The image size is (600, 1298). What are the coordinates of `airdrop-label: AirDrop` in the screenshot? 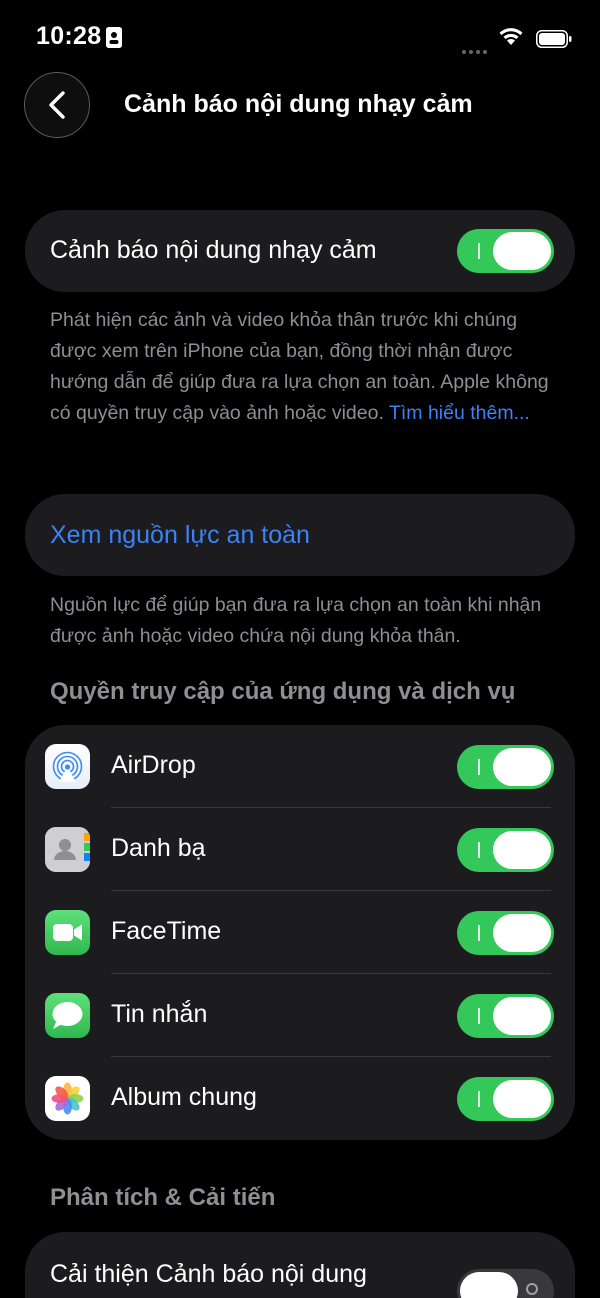 It's located at (153, 765).